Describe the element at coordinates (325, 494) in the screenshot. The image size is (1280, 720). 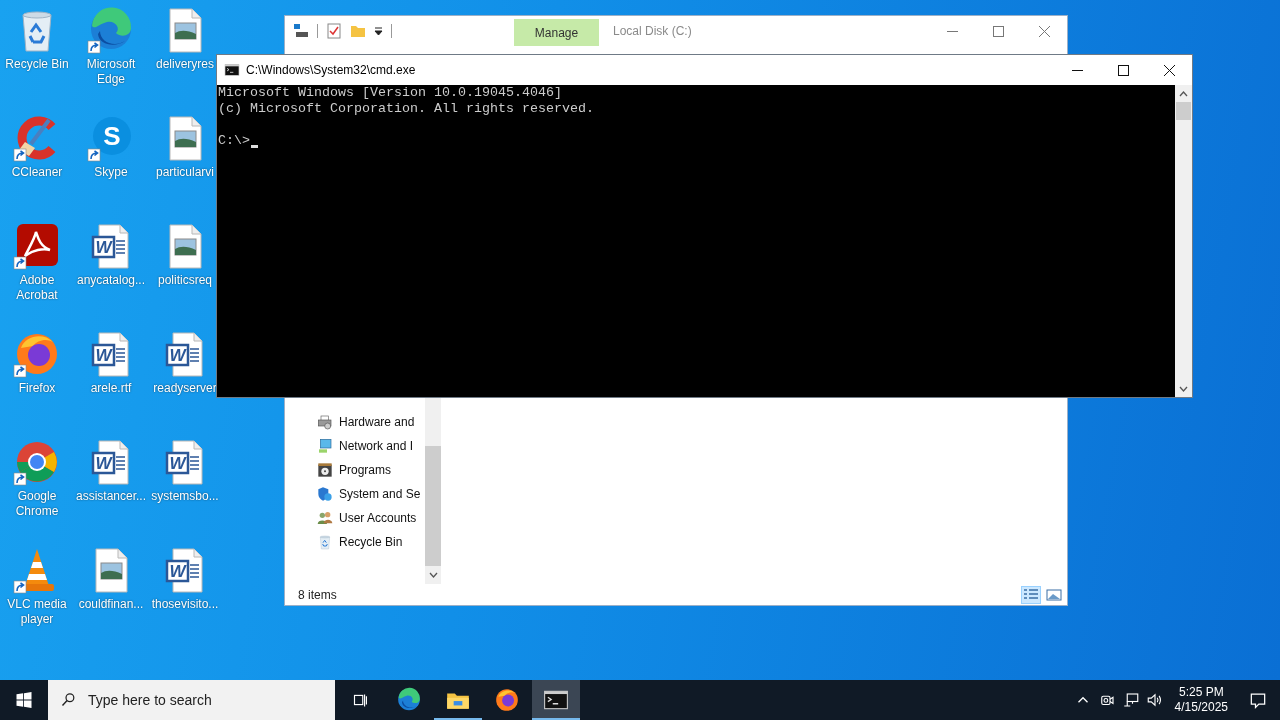
I see `shield-icon` at that location.